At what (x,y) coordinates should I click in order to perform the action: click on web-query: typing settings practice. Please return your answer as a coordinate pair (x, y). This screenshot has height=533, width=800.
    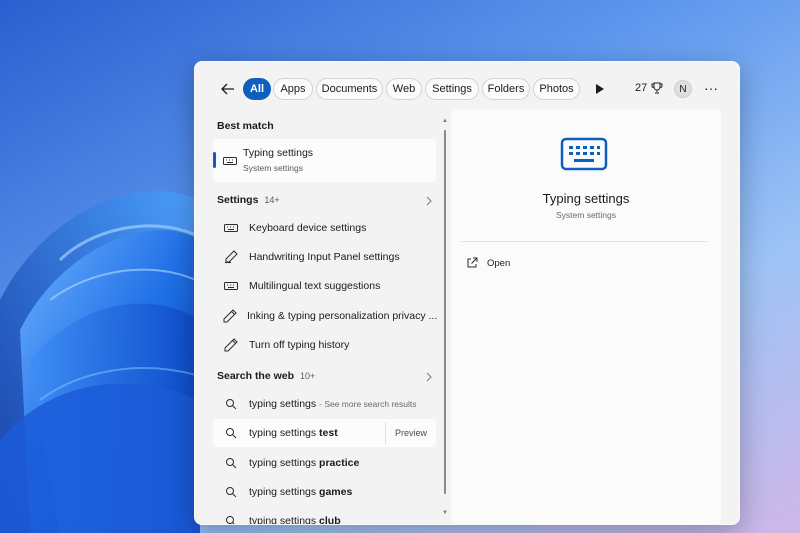
    Looking at the image, I should click on (304, 463).